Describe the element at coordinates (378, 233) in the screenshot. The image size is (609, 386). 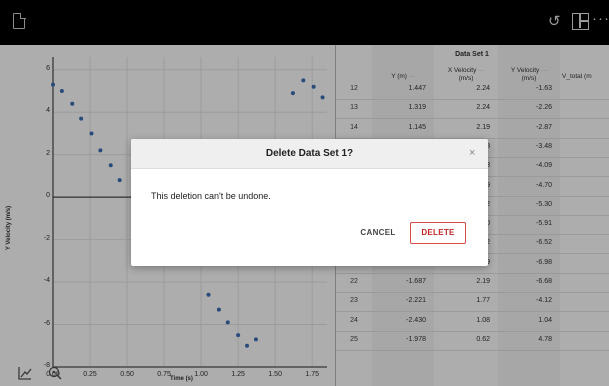
I see `cancel-button: CANCEL` at that location.